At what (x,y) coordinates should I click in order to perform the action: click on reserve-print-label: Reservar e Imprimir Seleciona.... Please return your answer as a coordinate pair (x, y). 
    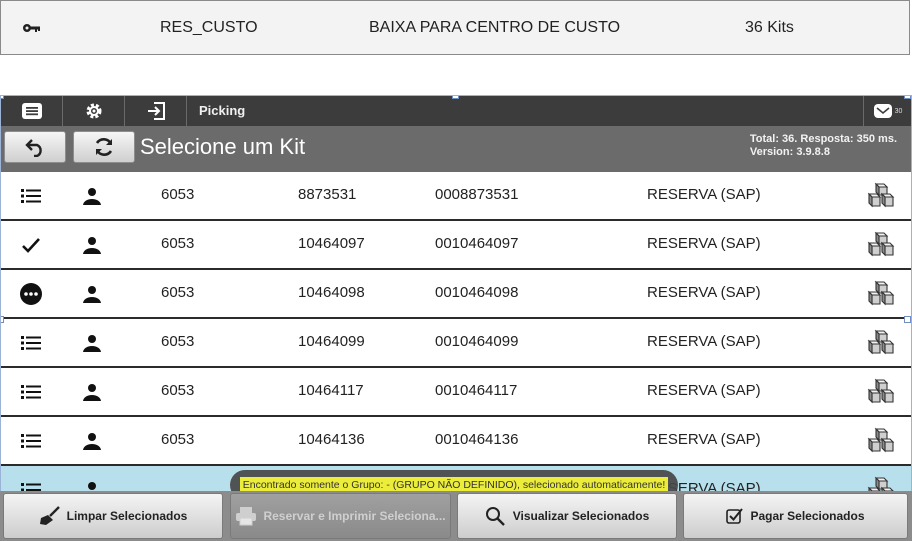
    Looking at the image, I should click on (354, 516).